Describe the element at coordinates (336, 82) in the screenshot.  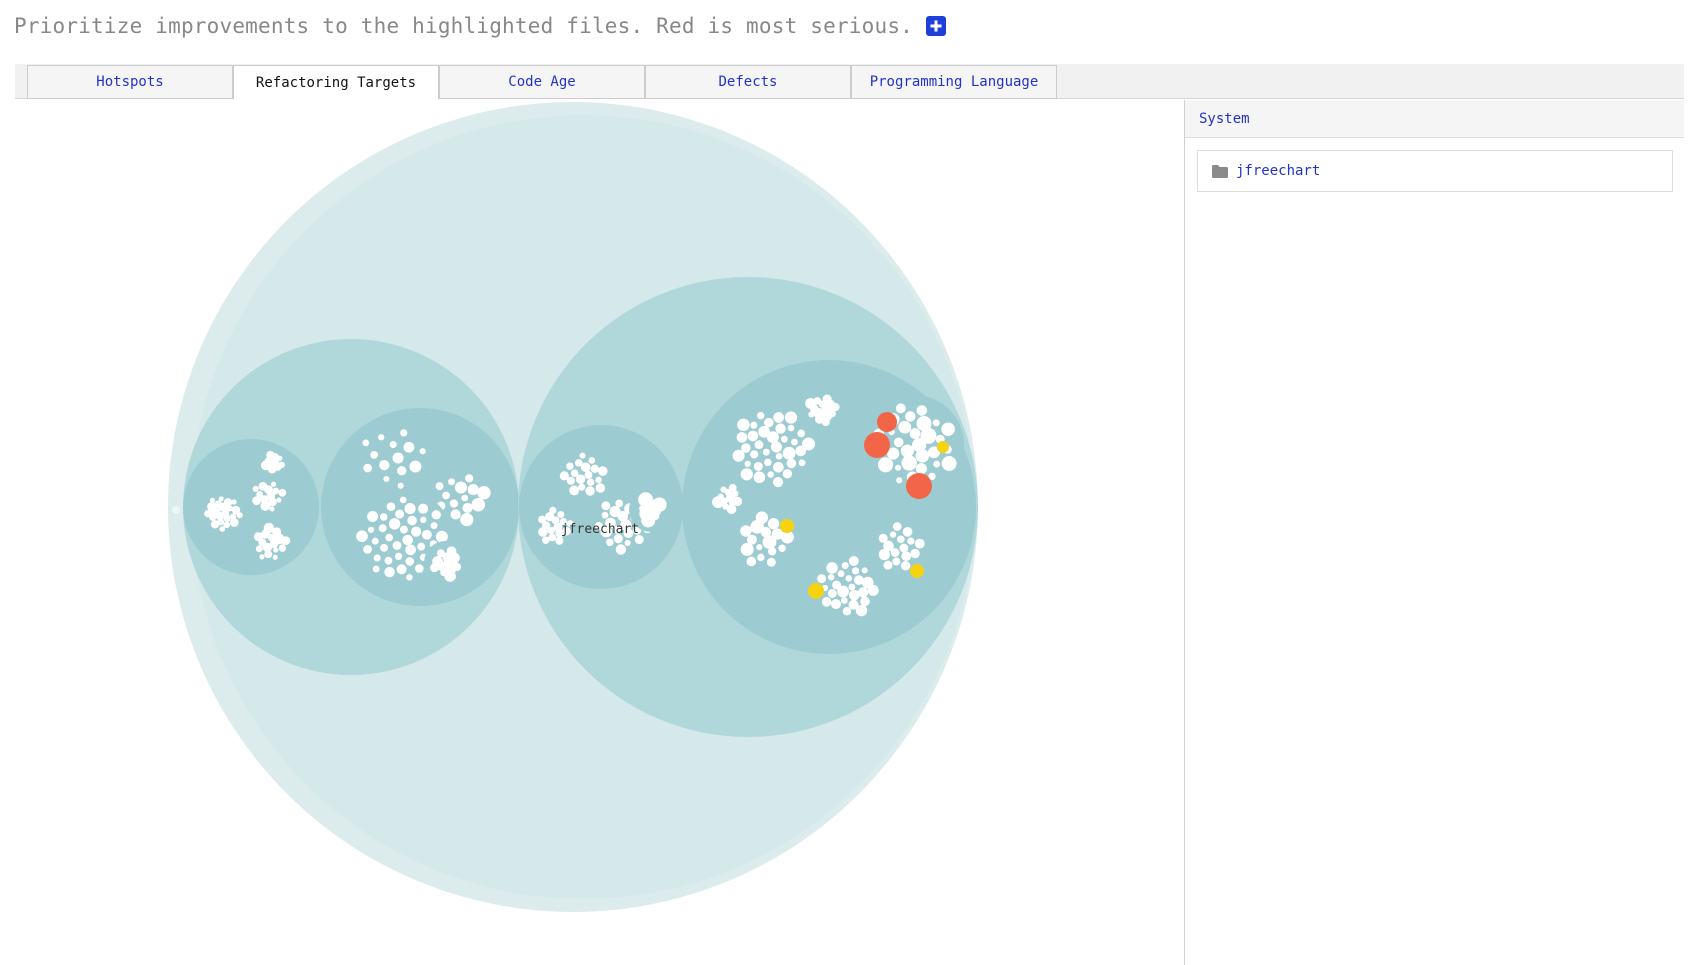
I see `tab-refactoring-targets: Refactoring Targets` at that location.